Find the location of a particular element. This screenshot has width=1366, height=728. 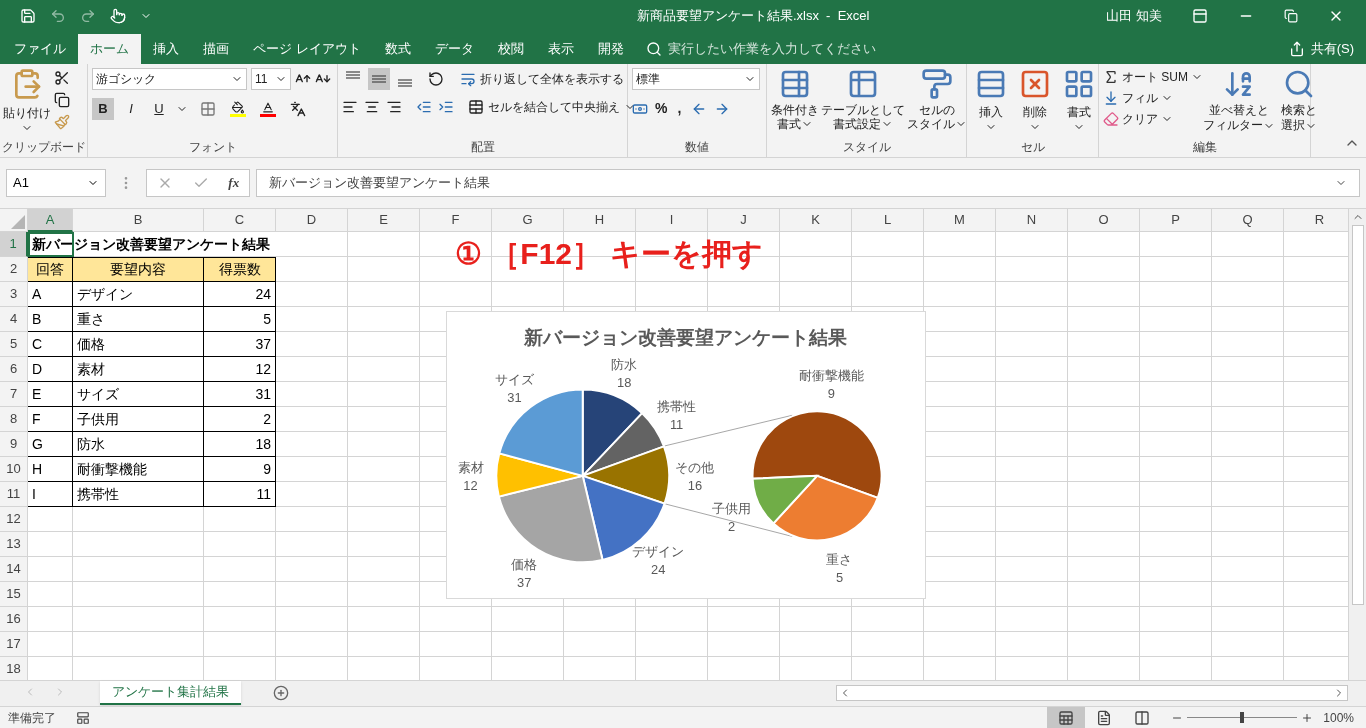

edit-button: 並べ替えと フィルター is located at coordinates (1239, 102).